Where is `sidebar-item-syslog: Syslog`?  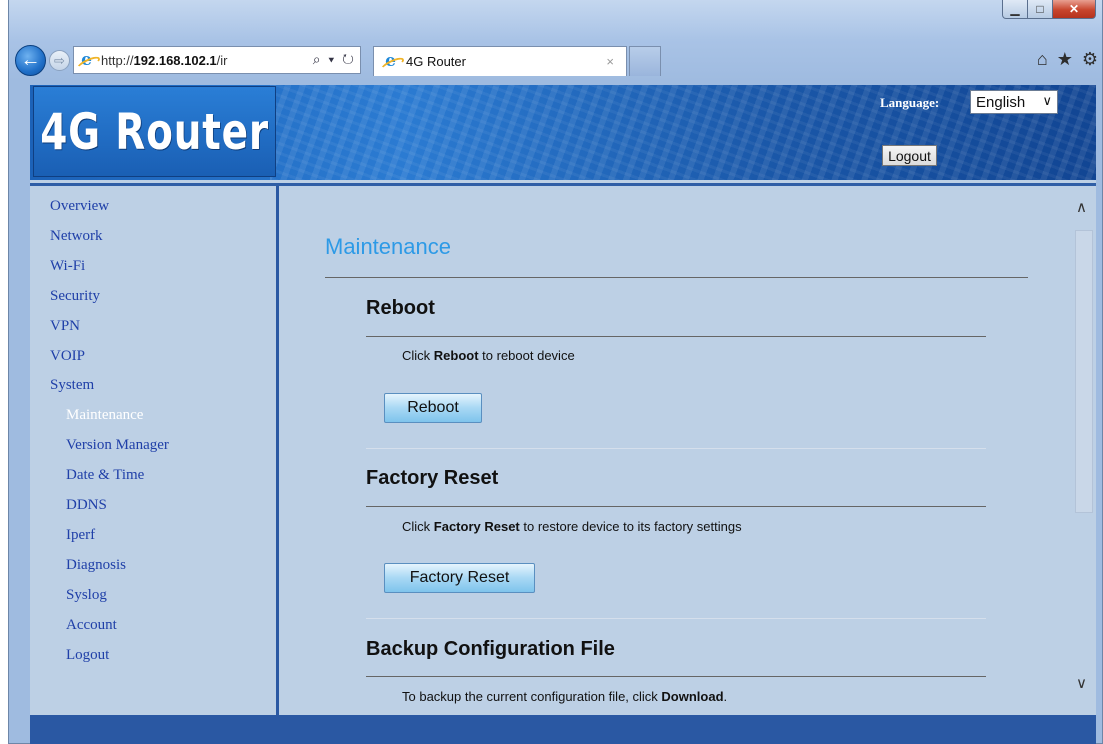
sidebar-item-syslog: Syslog is located at coordinates (86, 595).